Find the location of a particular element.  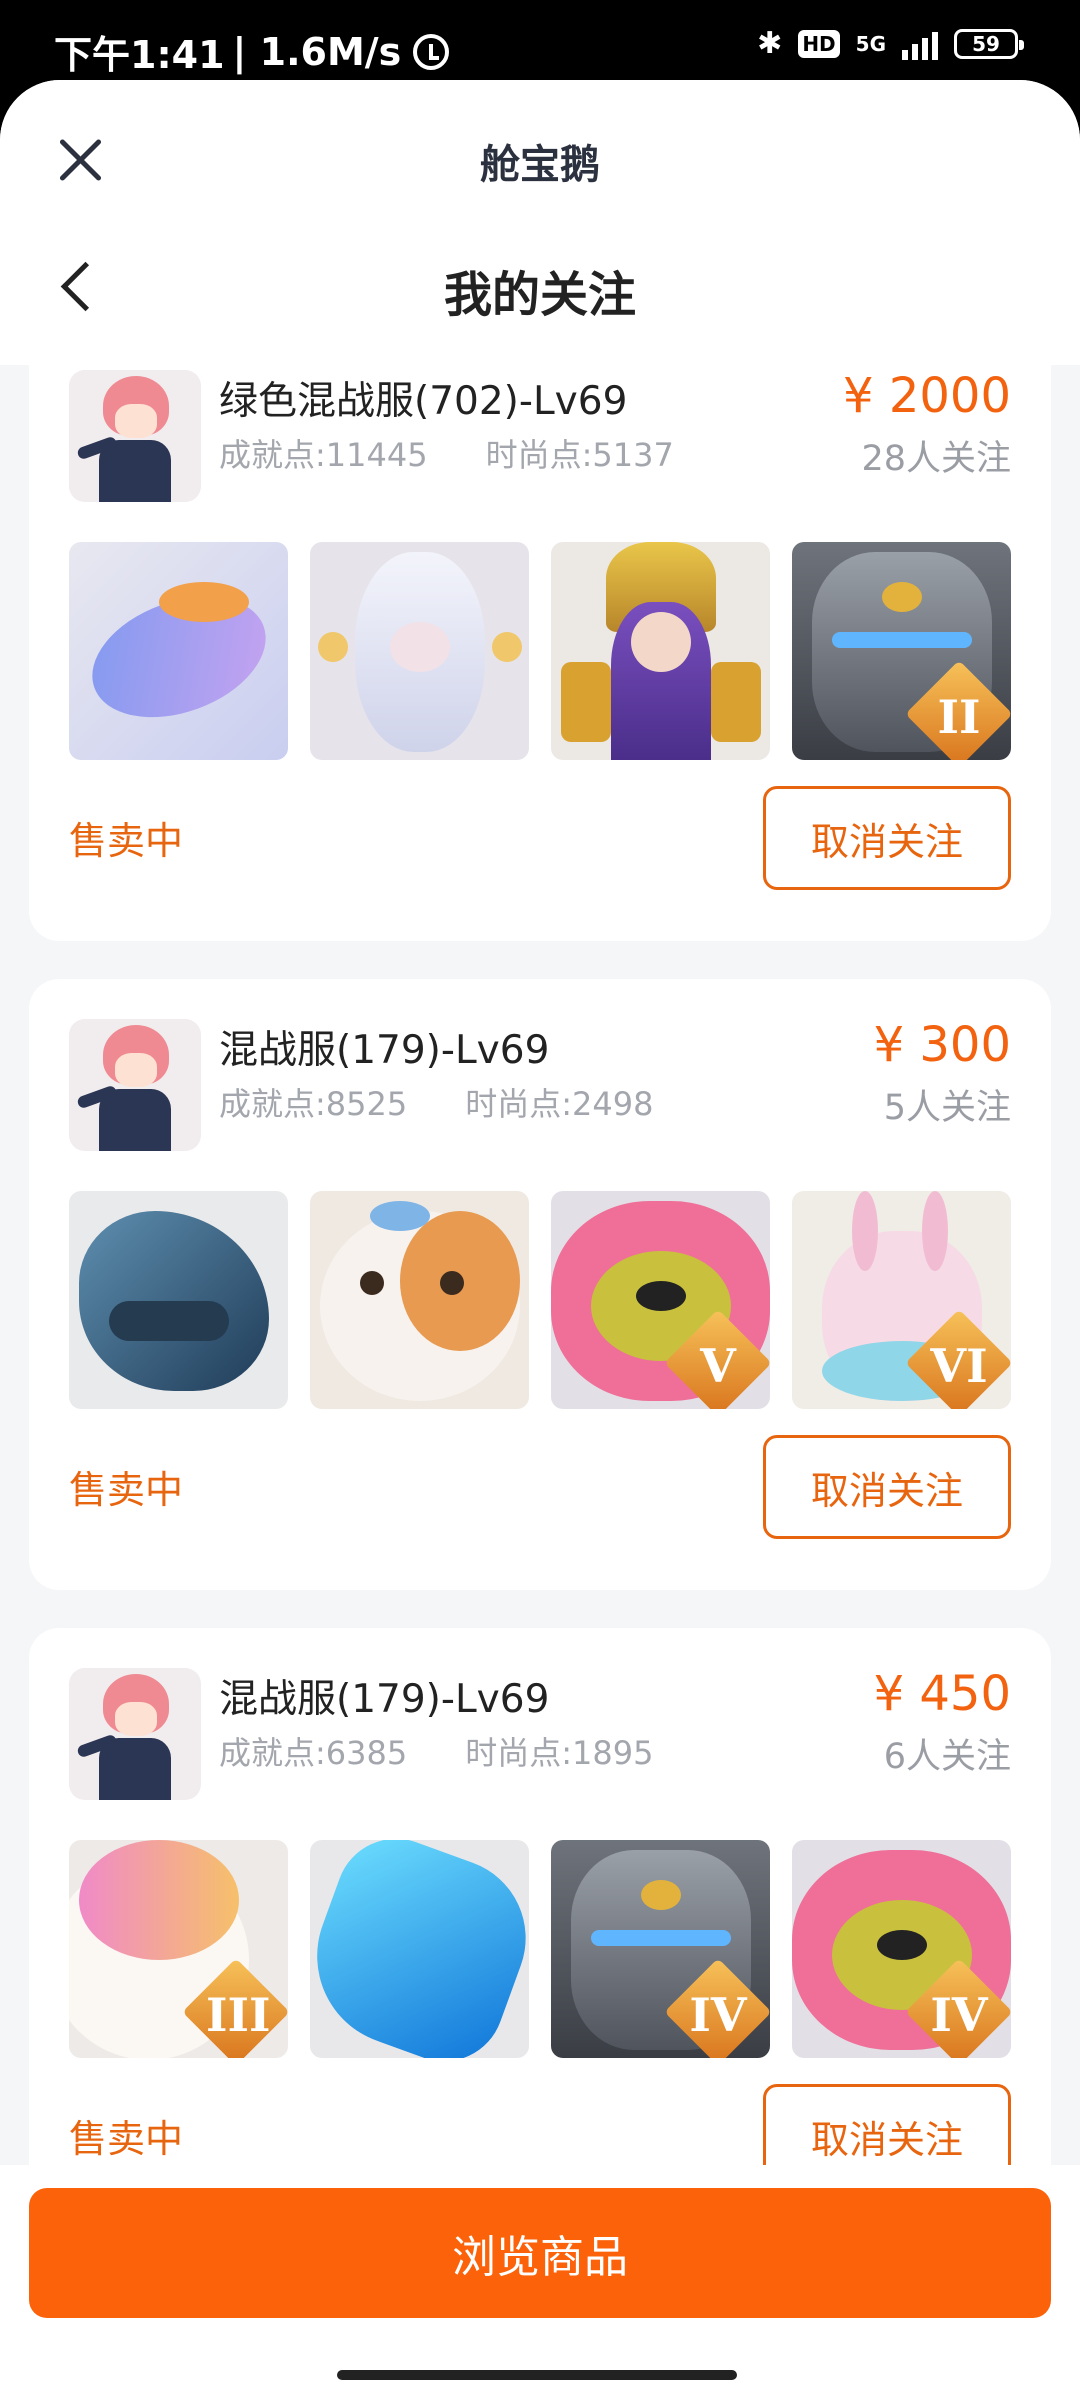

home-indicator is located at coordinates (537, 2375).